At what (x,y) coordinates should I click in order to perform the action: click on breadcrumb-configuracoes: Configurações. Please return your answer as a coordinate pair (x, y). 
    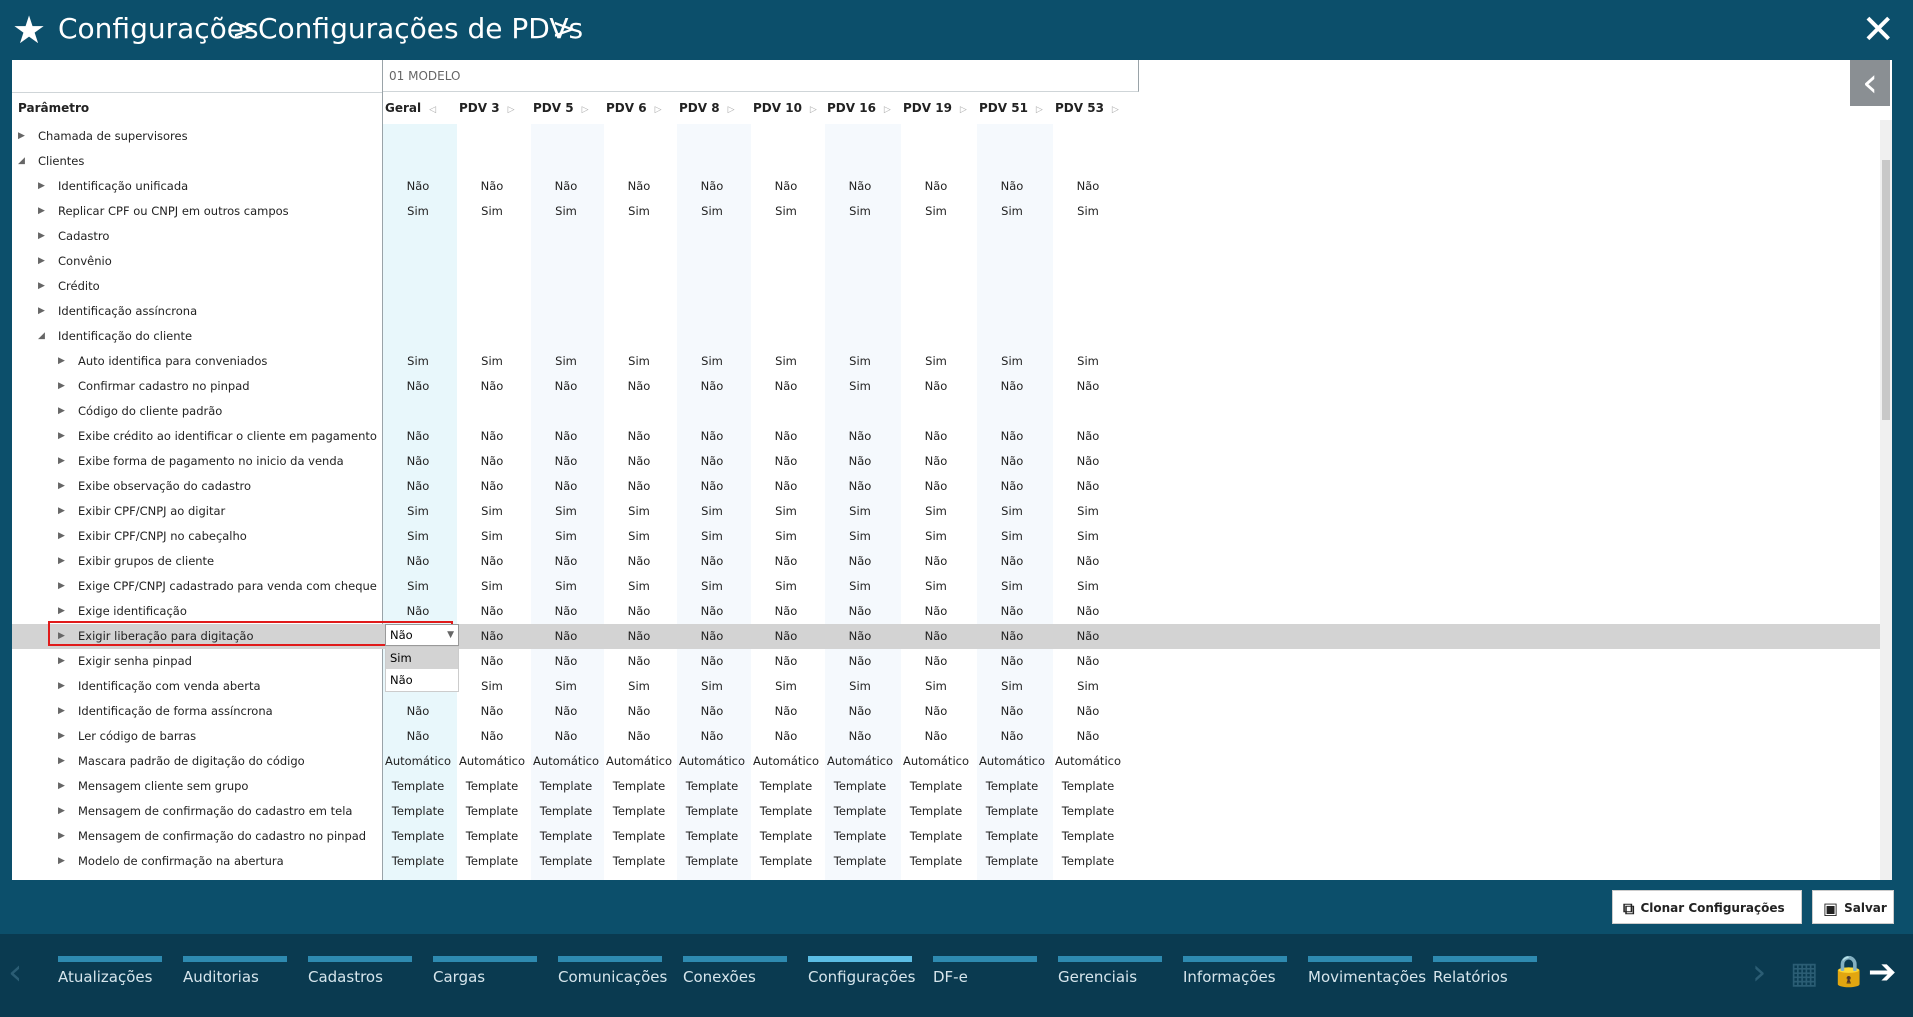
    Looking at the image, I should click on (158, 29).